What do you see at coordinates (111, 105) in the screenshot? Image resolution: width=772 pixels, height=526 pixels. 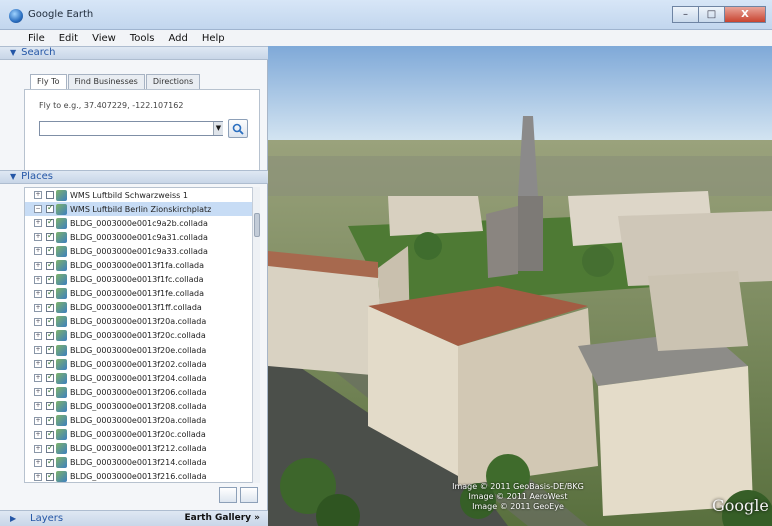 I see `fly-to-hint: Fly to e.g., 37.407229, -122.107162` at bounding box center [111, 105].